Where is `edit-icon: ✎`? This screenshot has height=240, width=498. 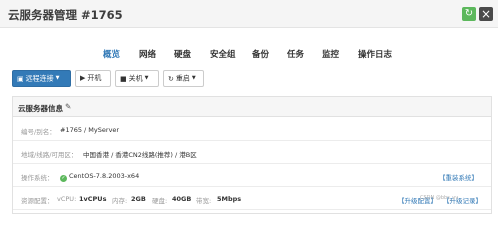
edit-icon: ✎ is located at coordinates (68, 106).